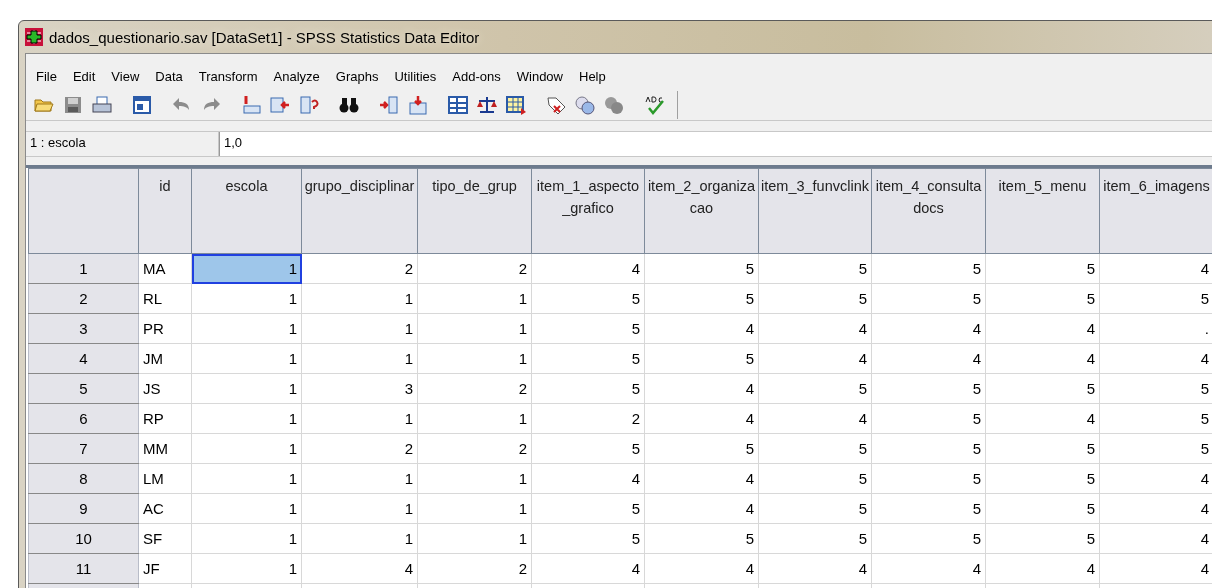  Describe the element at coordinates (46, 76) in the screenshot. I see `menu-item: File` at that location.